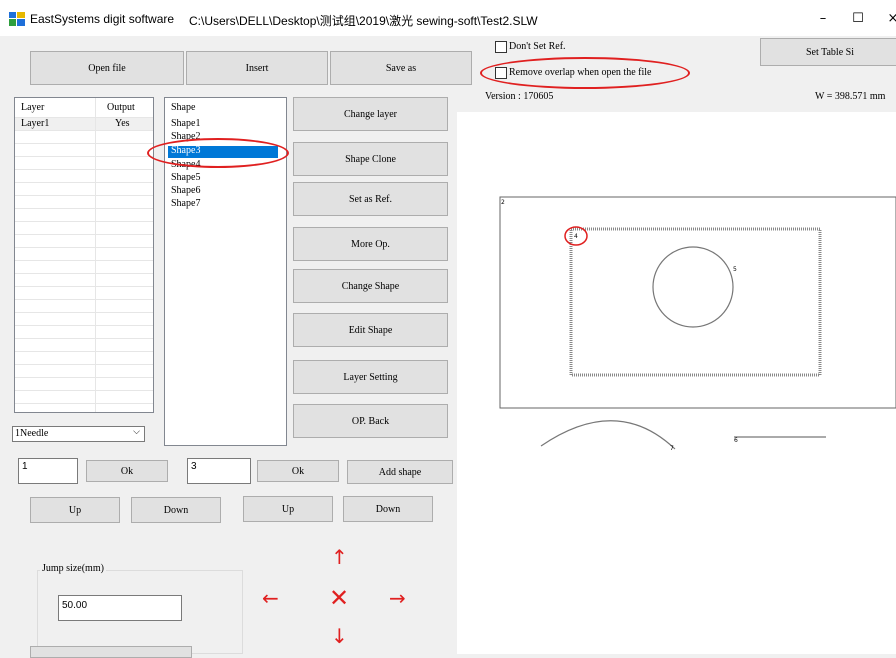 The height and width of the screenshot is (658, 896). What do you see at coordinates (176, 510) in the screenshot?
I see `layer-down-button: Down` at bounding box center [176, 510].